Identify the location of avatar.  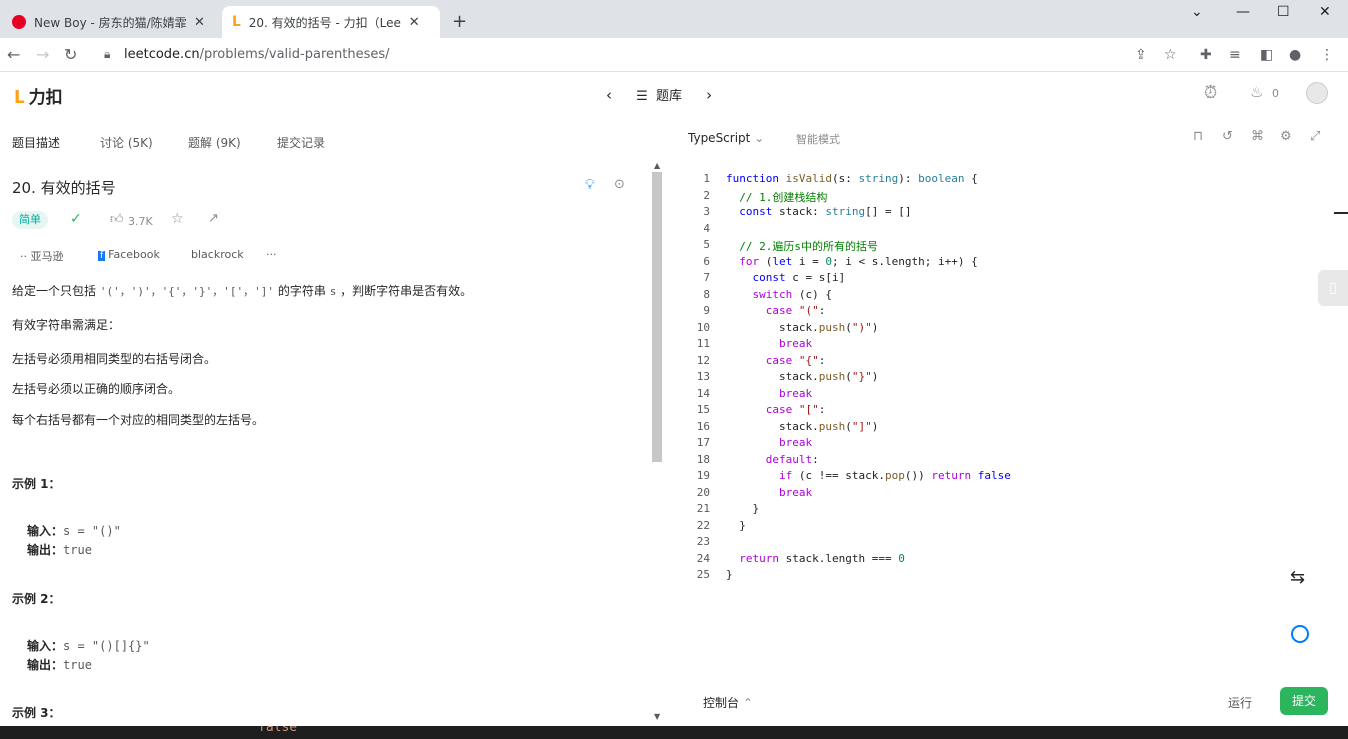
(1317, 93).